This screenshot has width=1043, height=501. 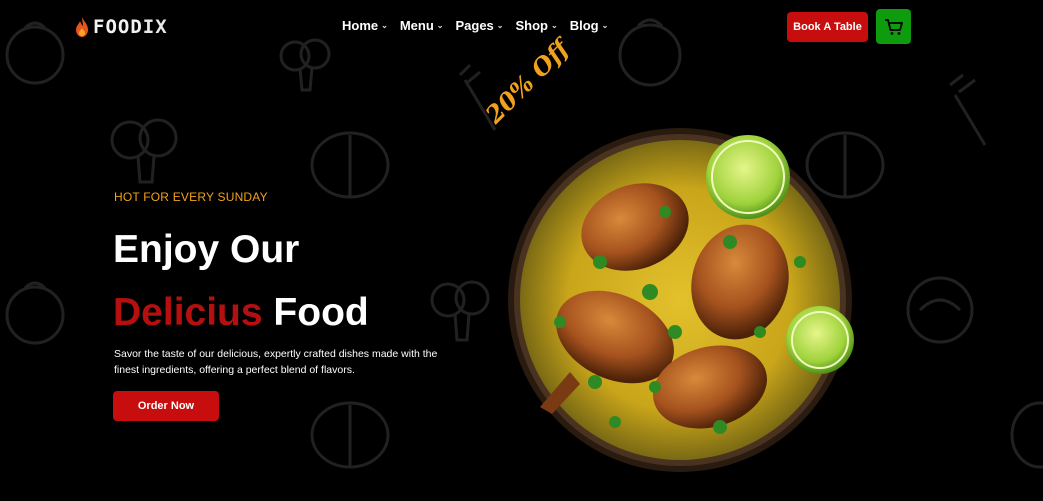 What do you see at coordinates (350, 165) in the screenshot?
I see `lettuce-doodle-icon` at bounding box center [350, 165].